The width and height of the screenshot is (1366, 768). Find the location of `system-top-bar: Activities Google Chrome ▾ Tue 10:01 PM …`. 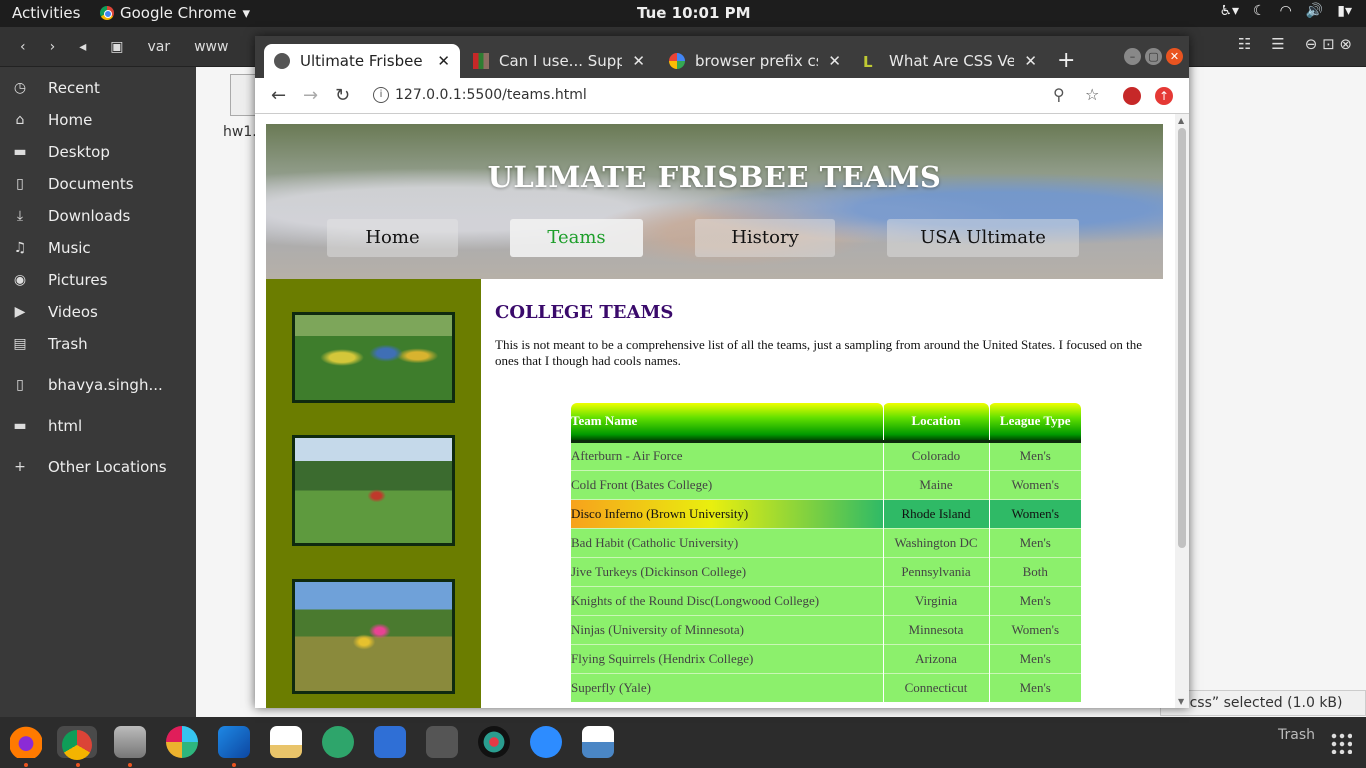

system-top-bar: Activities Google Chrome ▾ Tue 10:01 PM … is located at coordinates (683, 13).